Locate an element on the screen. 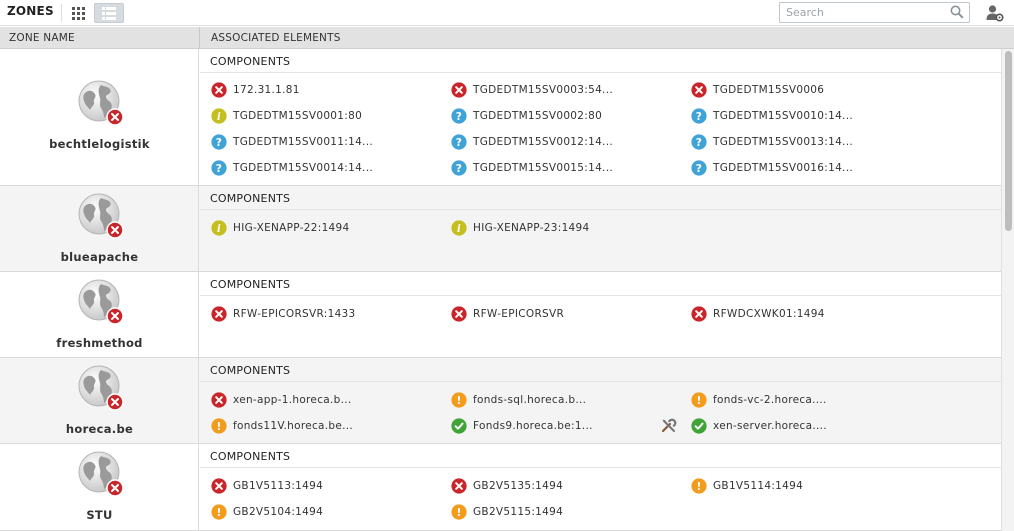  info-status-icon: i is located at coordinates (219, 228).